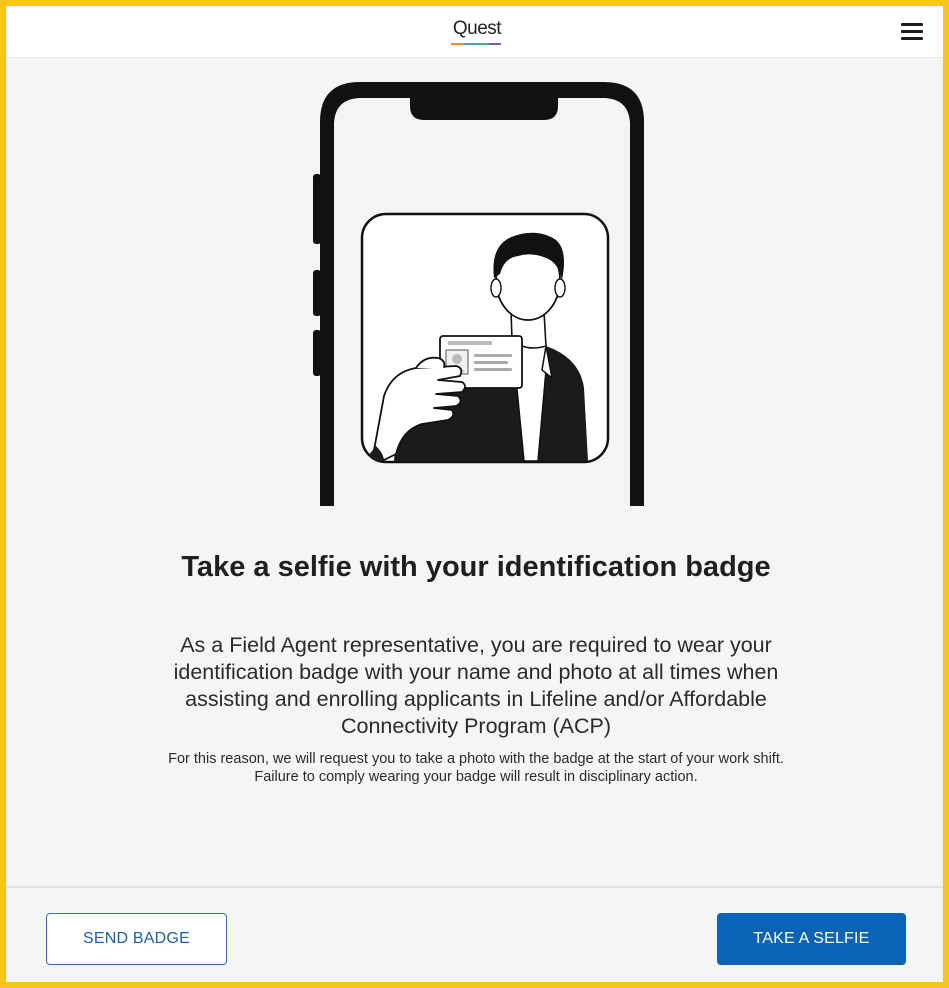 Image resolution: width=949 pixels, height=988 pixels. I want to click on logo-text: Quest, so click(477, 28).